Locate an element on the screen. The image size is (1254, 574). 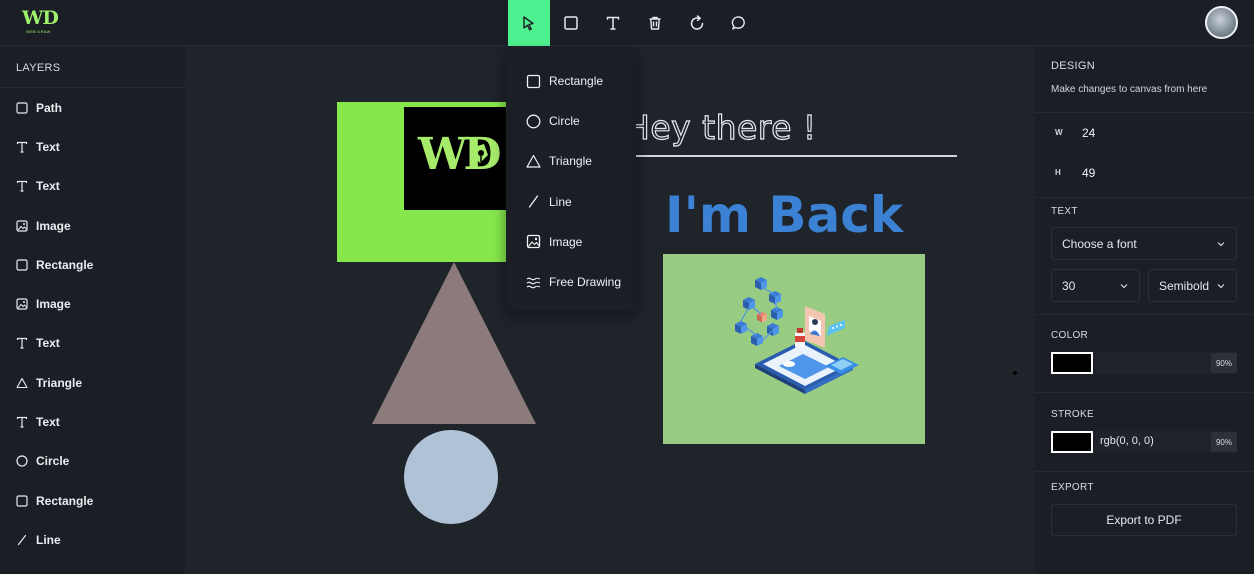
menu-item-image: Image is located at coordinates (571, 242).